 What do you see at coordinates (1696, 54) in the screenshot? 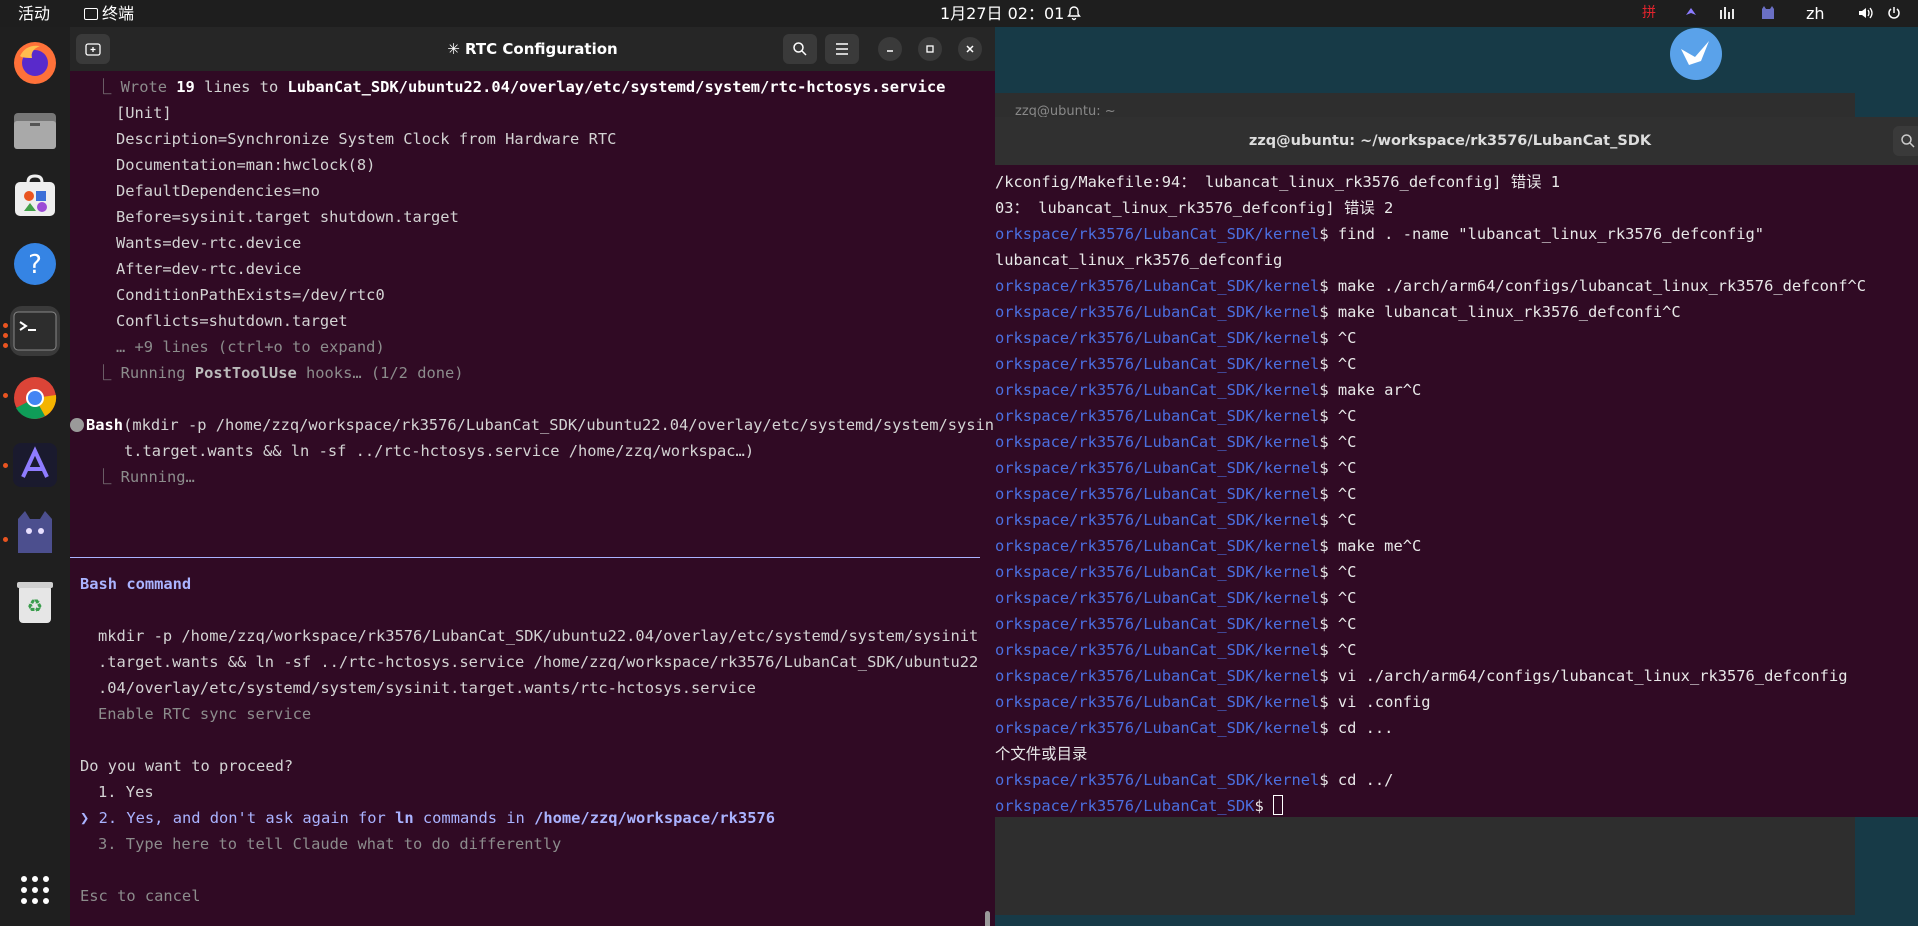
I see `wallpaper-logo` at bounding box center [1696, 54].